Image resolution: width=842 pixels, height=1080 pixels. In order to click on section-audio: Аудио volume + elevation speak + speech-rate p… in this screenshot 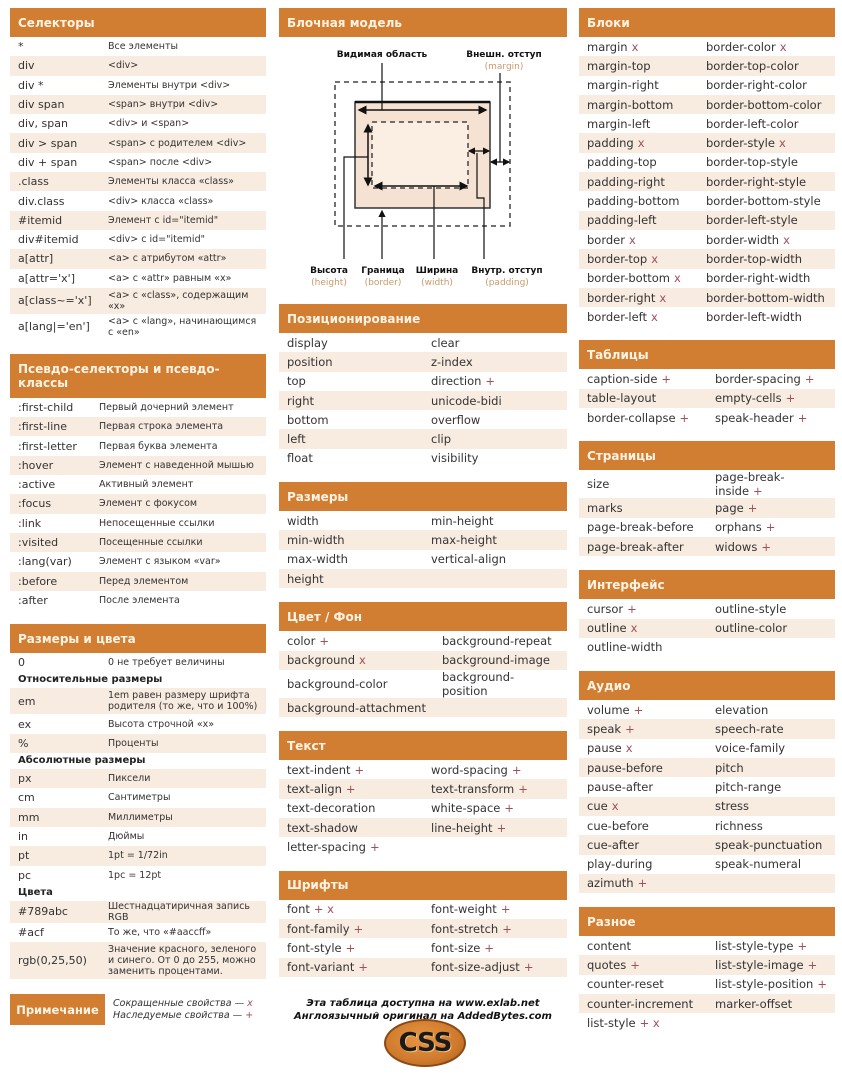, I will do `click(707, 782)`.